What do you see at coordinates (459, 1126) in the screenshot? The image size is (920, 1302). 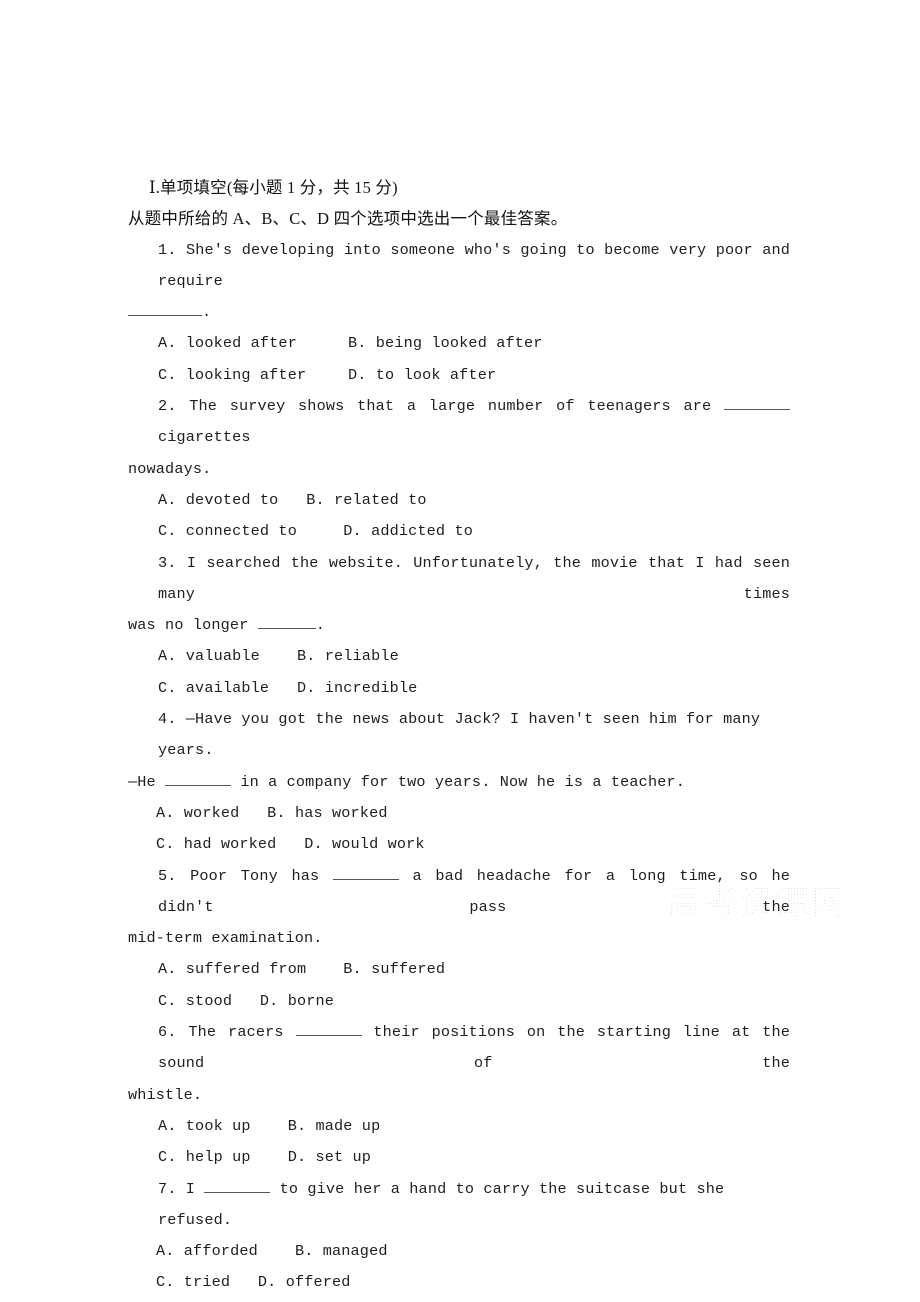 I see `question-6-options-row-1: A. took up B. made up` at bounding box center [459, 1126].